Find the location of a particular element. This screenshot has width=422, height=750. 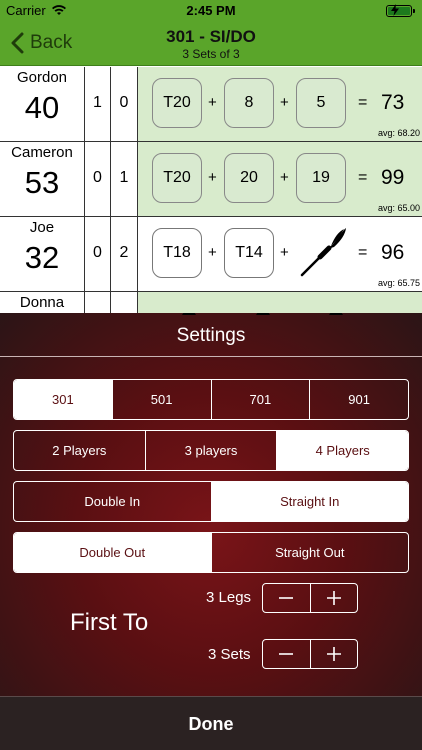

sets-increment-button is located at coordinates (334, 654).